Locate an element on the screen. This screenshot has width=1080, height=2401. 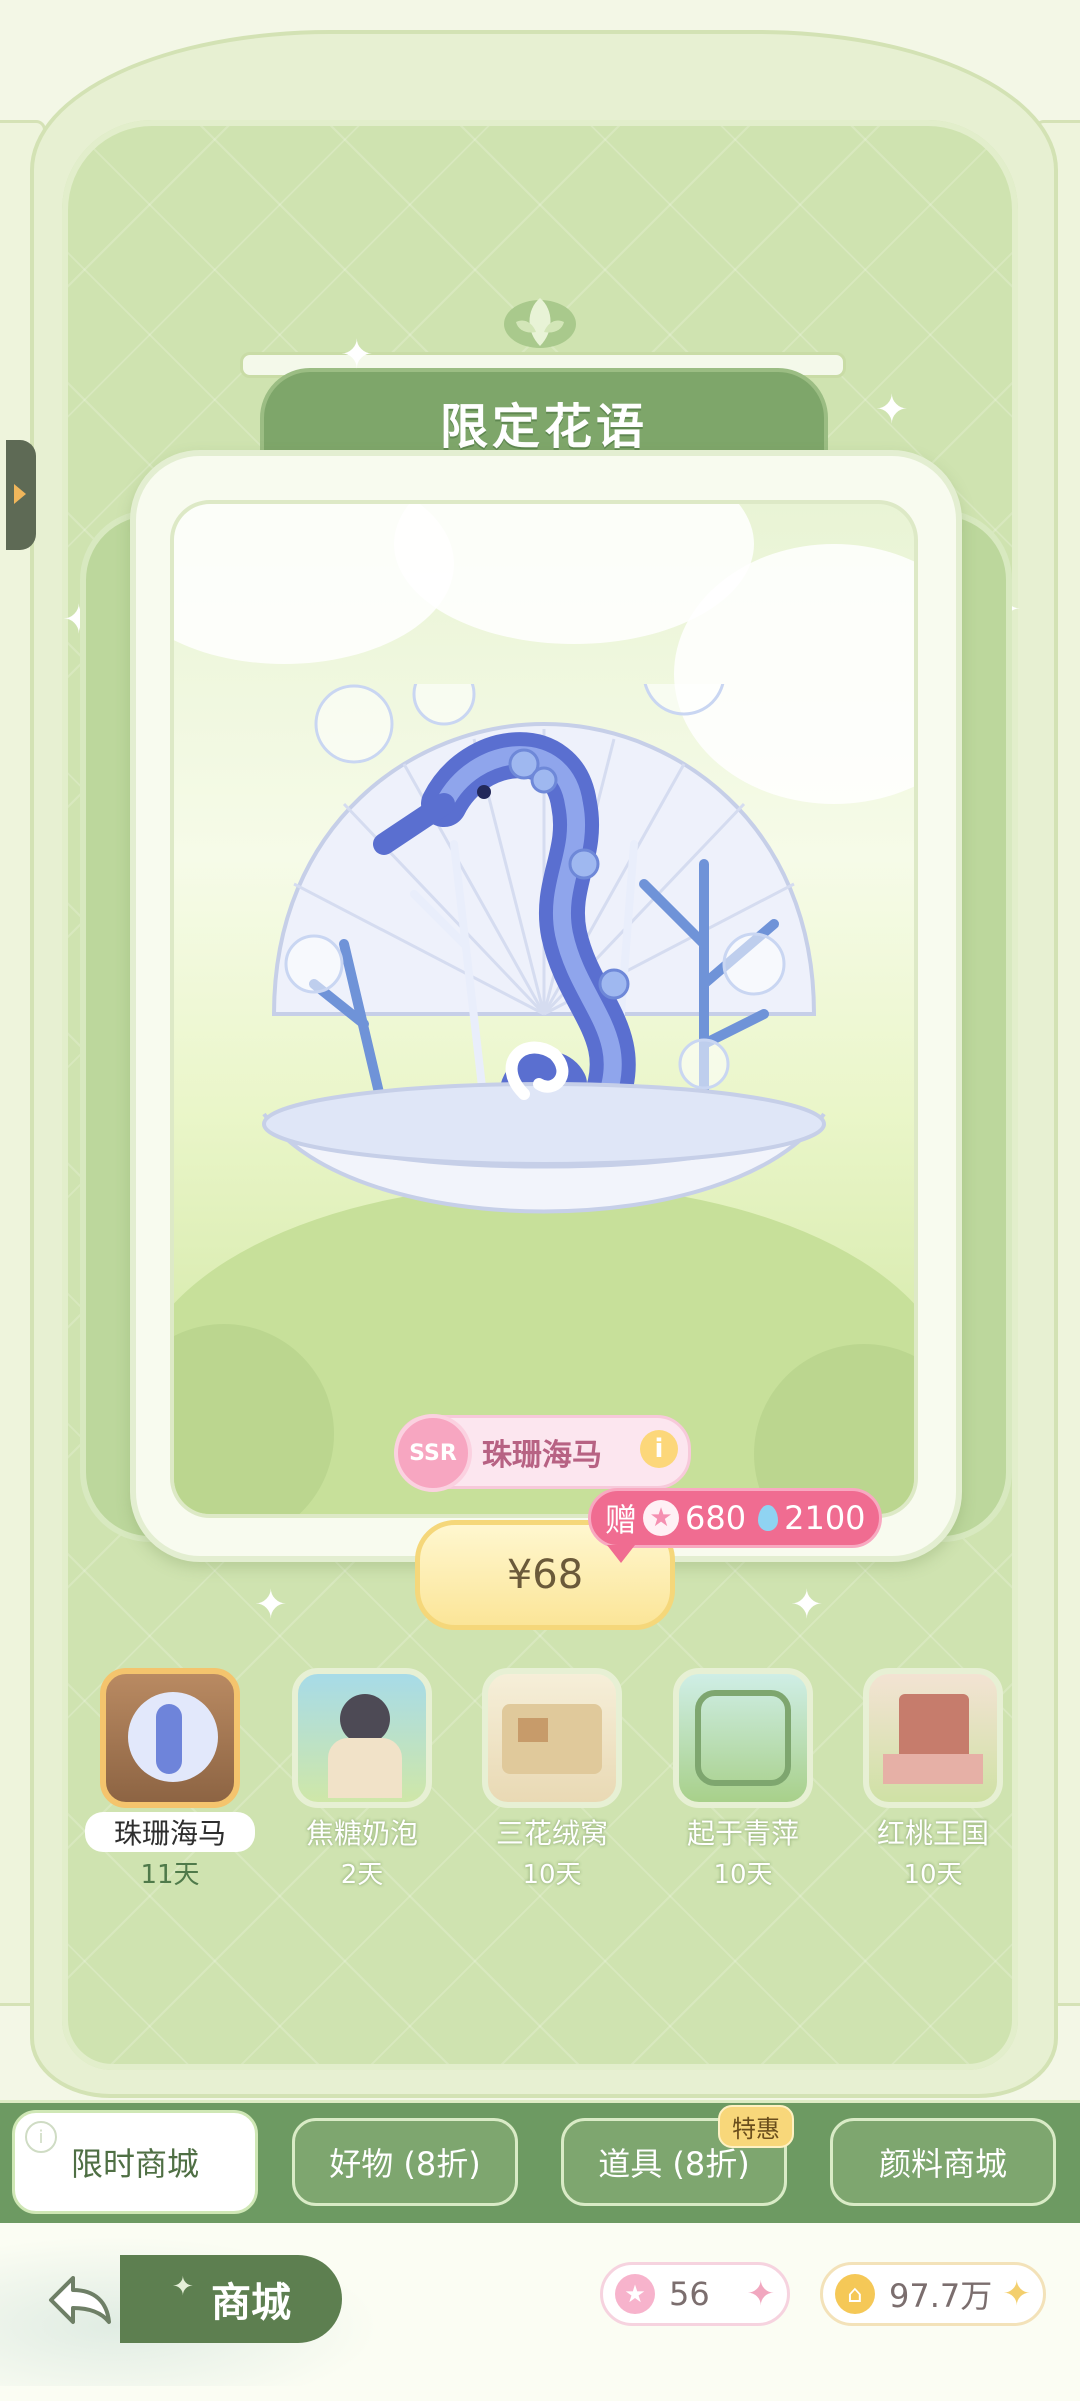
thumbnail-item: 三花绒窝 10天 is located at coordinates (552, 1779).